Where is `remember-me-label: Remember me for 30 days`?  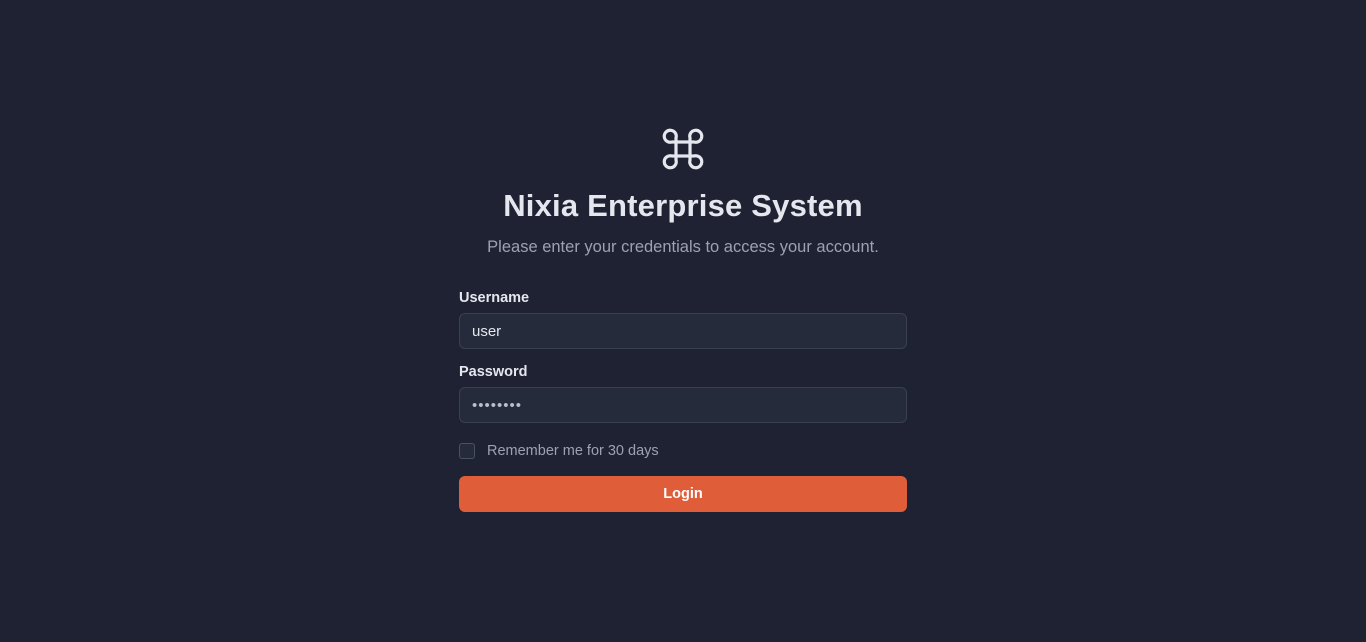 remember-me-label: Remember me for 30 days is located at coordinates (573, 451).